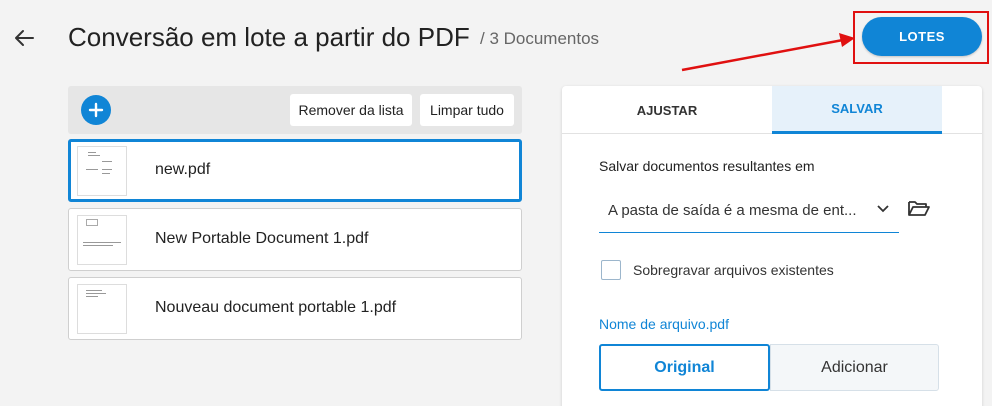  What do you see at coordinates (295, 170) in the screenshot?
I see `file-list-item: new.pdf` at bounding box center [295, 170].